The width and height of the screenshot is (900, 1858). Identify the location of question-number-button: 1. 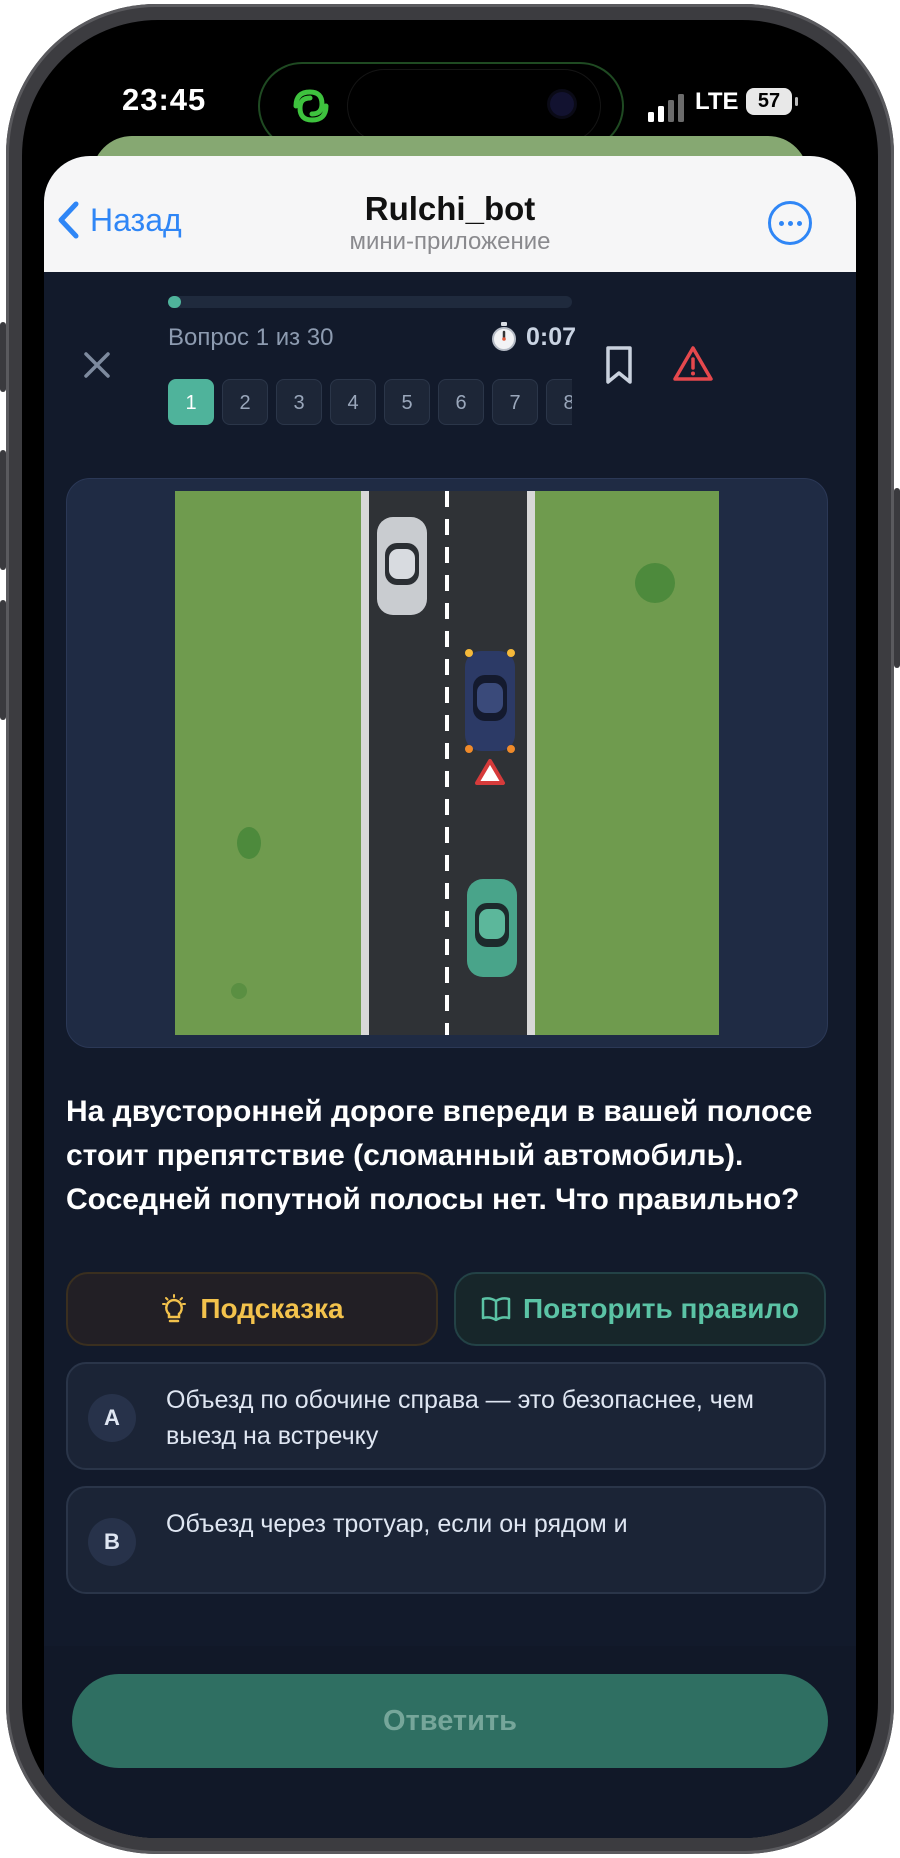
(191, 402).